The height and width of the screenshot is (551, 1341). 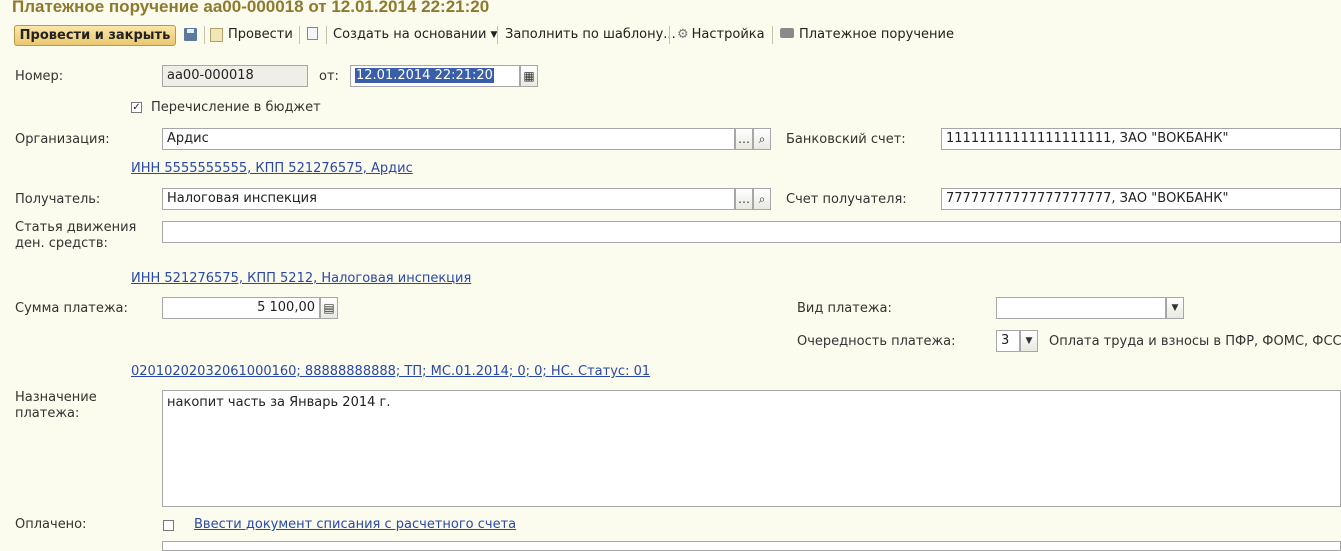 I want to click on payment-type-field, so click(x=1081, y=308).